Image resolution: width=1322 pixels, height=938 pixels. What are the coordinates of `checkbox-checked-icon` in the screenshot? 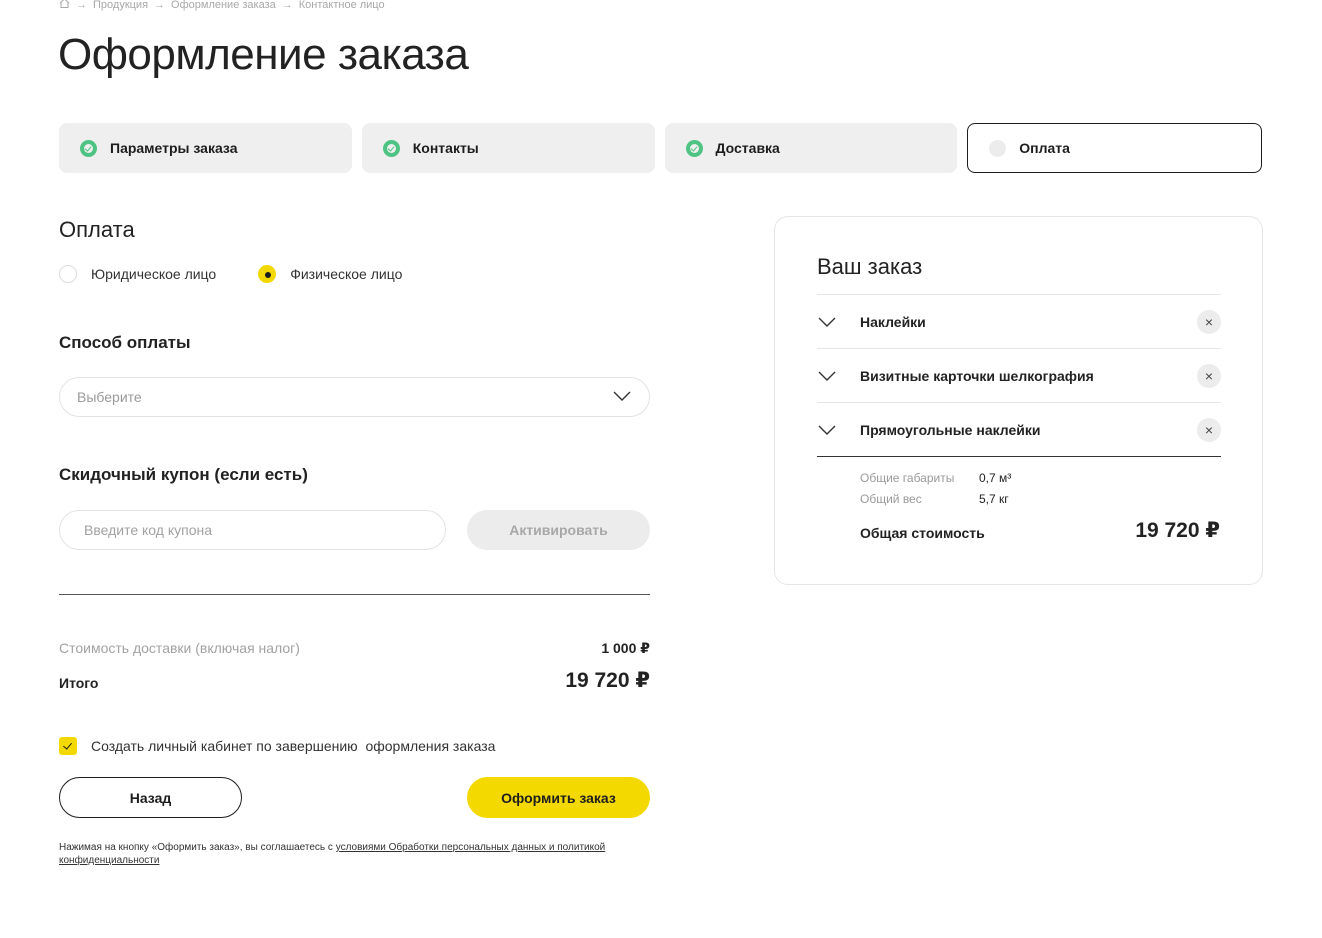 It's located at (68, 746).